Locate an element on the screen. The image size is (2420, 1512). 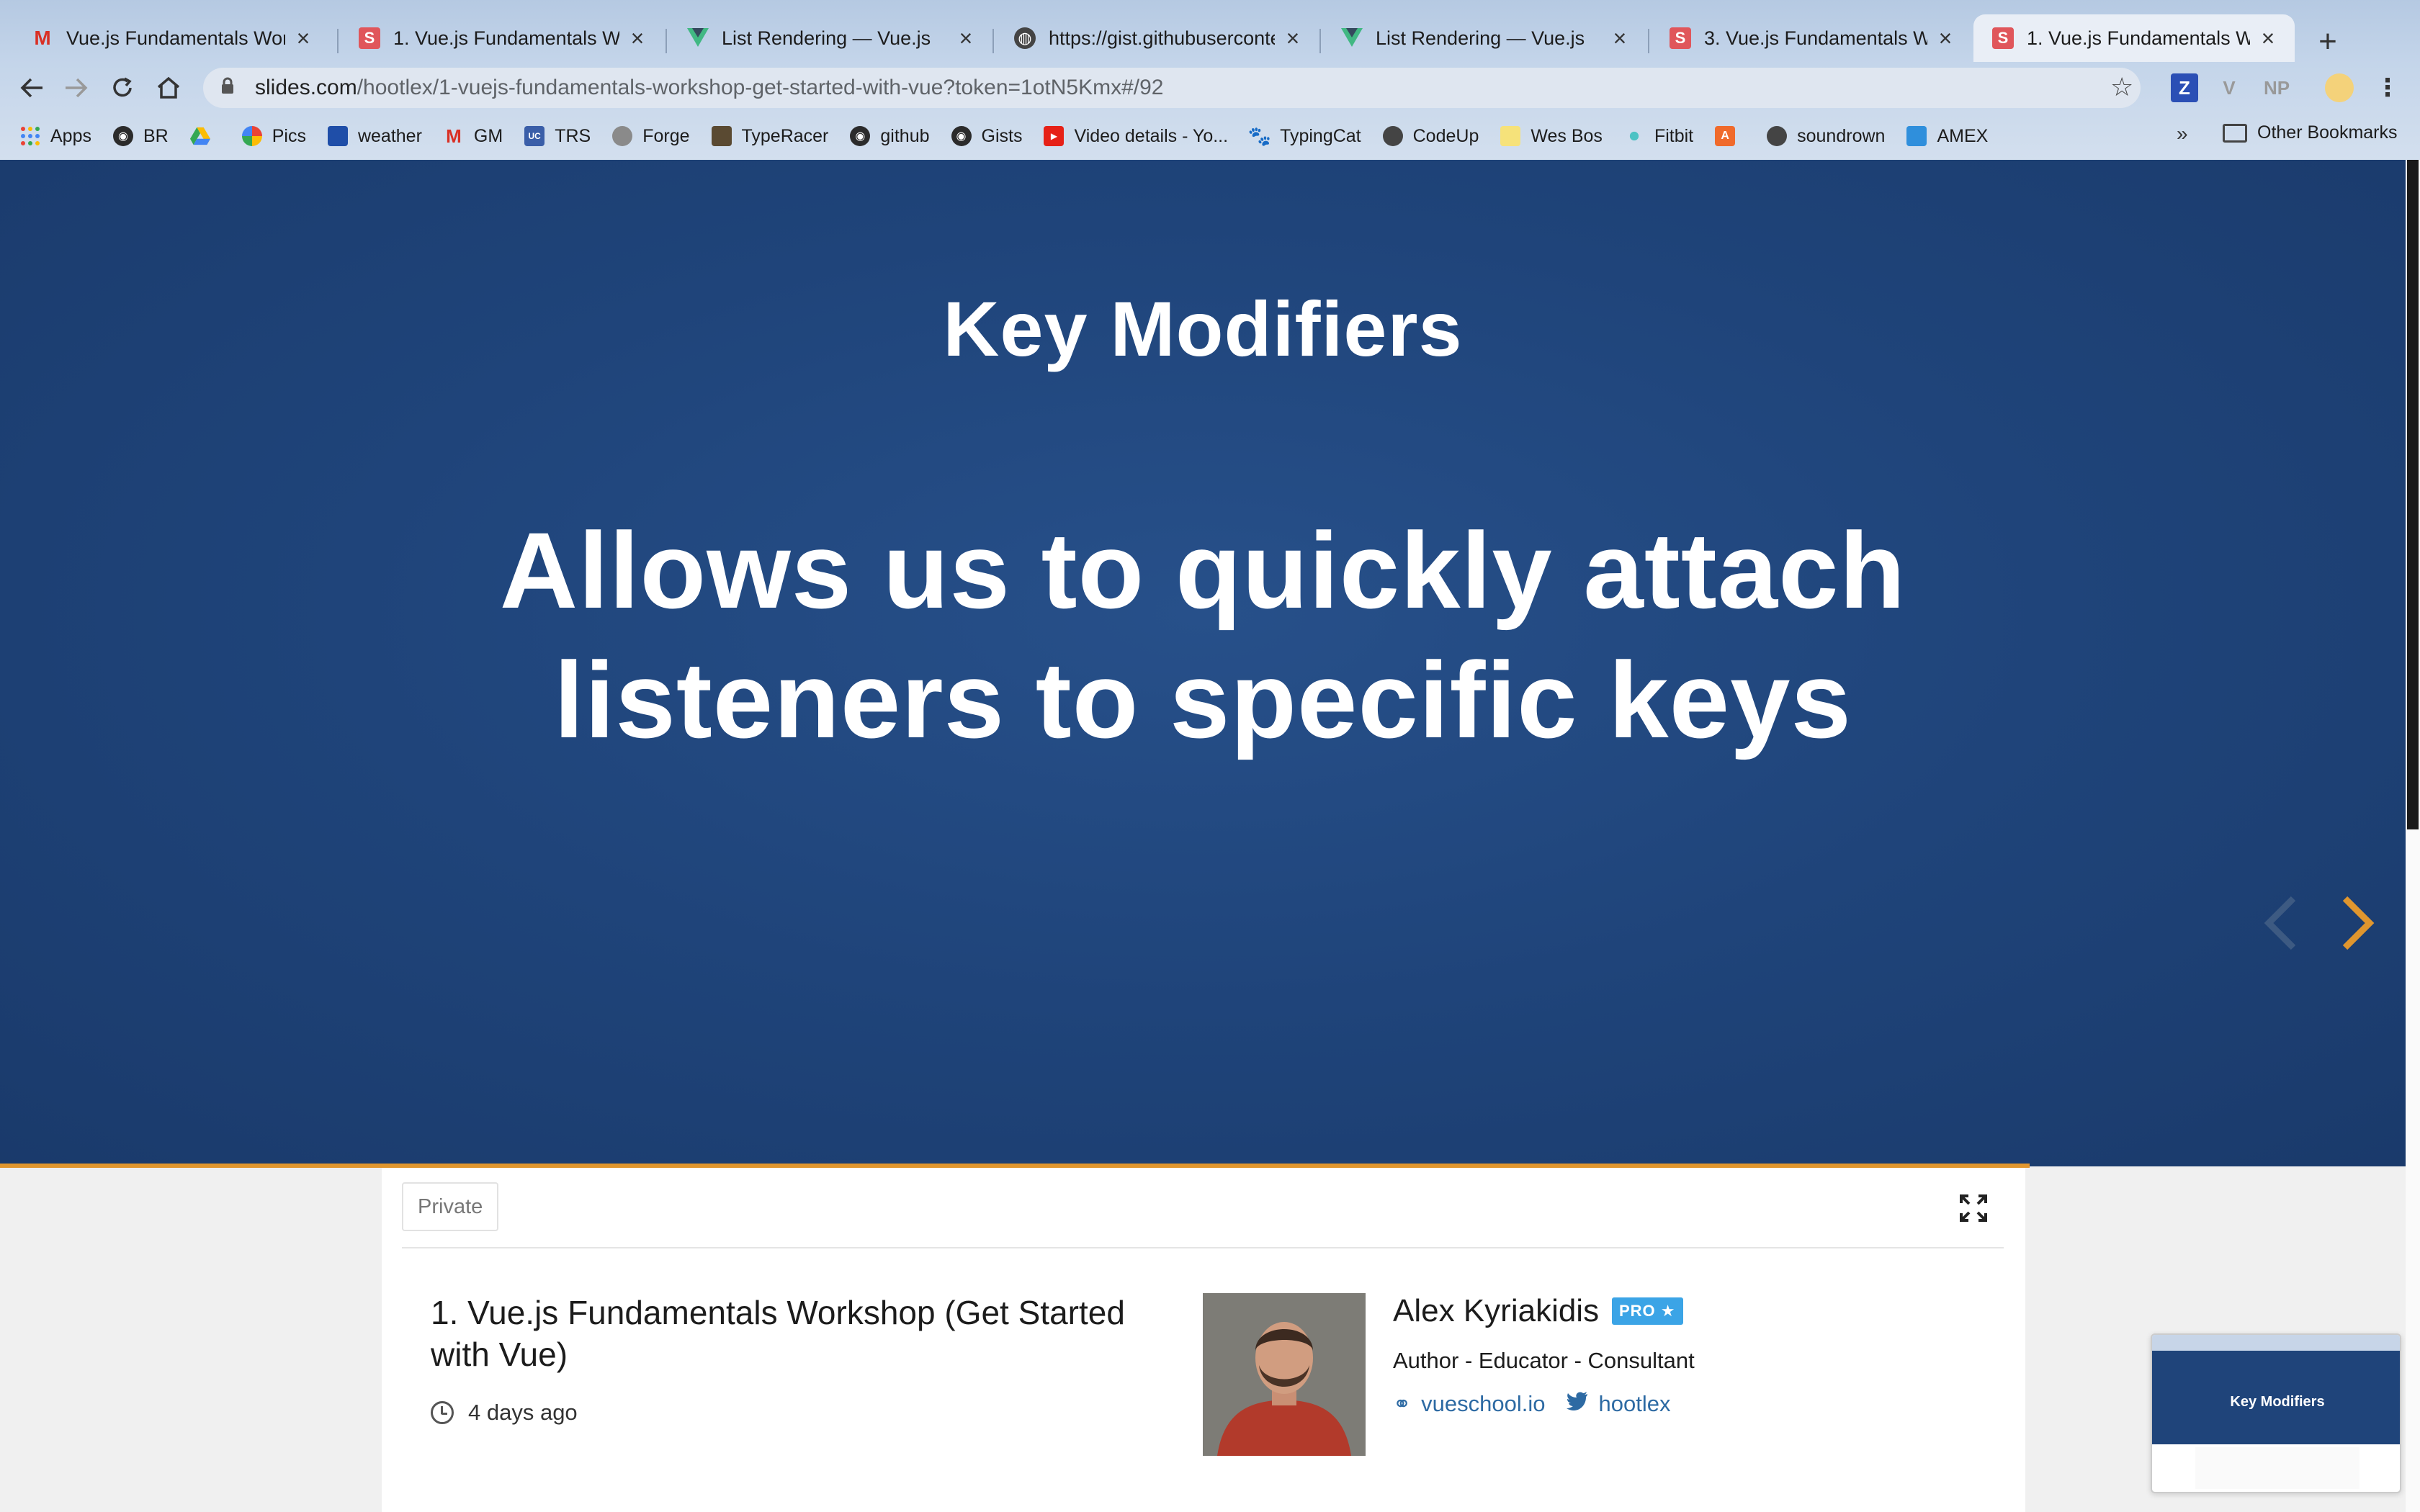
back-button is located at coordinates (32, 88).